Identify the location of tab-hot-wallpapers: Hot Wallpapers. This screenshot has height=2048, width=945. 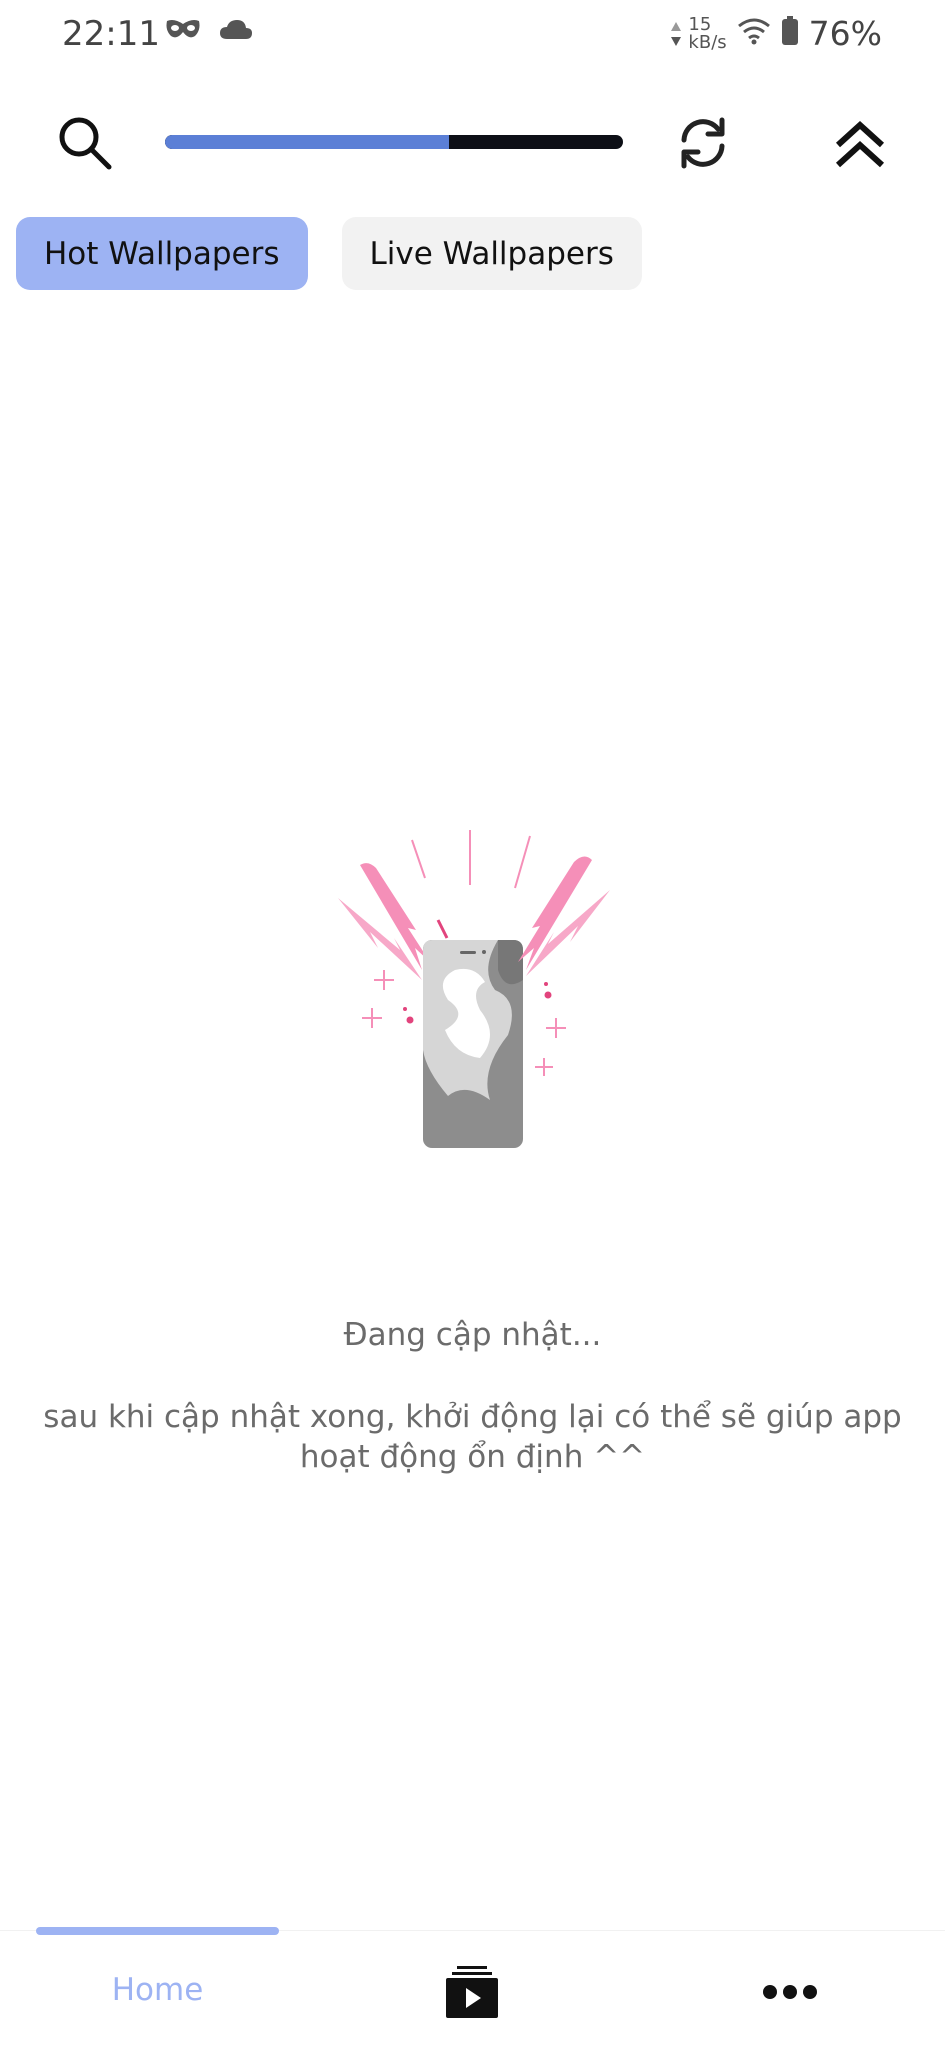
(162, 253).